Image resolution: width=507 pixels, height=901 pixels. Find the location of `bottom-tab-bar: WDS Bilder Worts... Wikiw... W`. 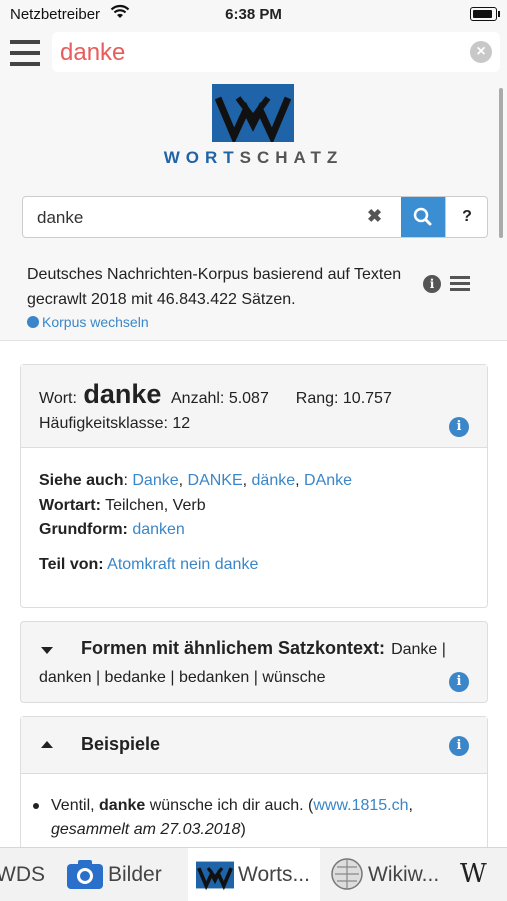

bottom-tab-bar: WDS Bilder Worts... Wikiw... W is located at coordinates (253, 874).